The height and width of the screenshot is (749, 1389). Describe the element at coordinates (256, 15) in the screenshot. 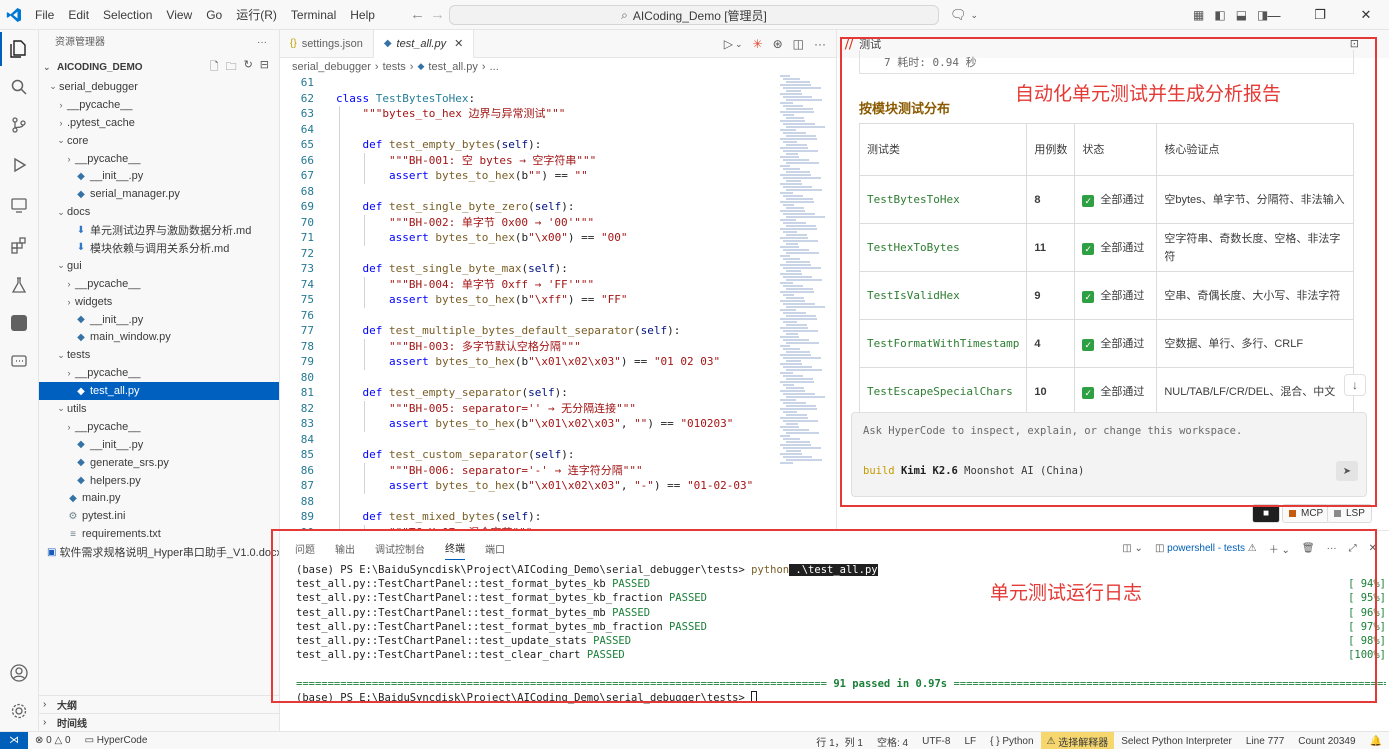

I see `menu-item: 运行(R)` at that location.